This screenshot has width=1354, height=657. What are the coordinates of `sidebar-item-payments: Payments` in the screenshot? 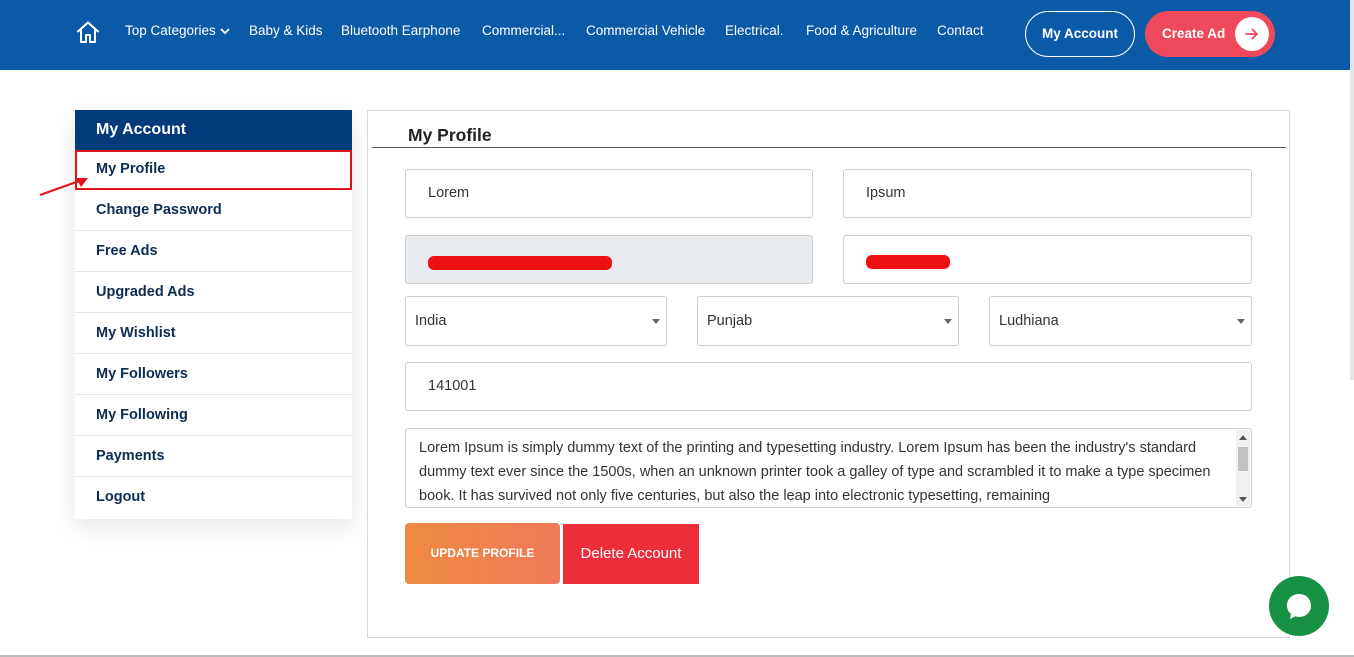 It's located at (213, 456).